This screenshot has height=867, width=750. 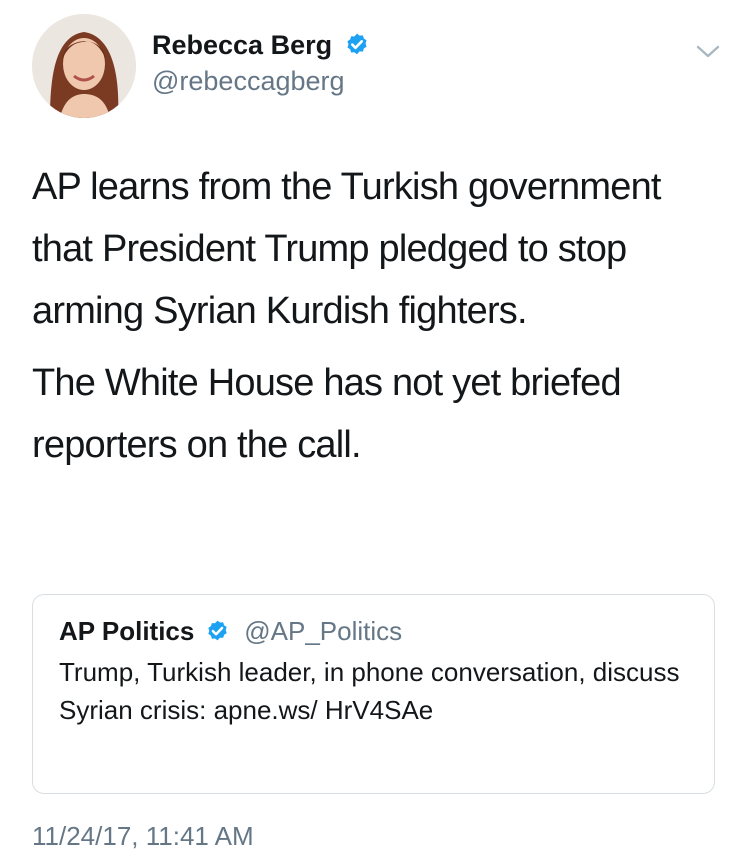 I want to click on author-handle: @rebeccagberg, so click(x=261, y=81).